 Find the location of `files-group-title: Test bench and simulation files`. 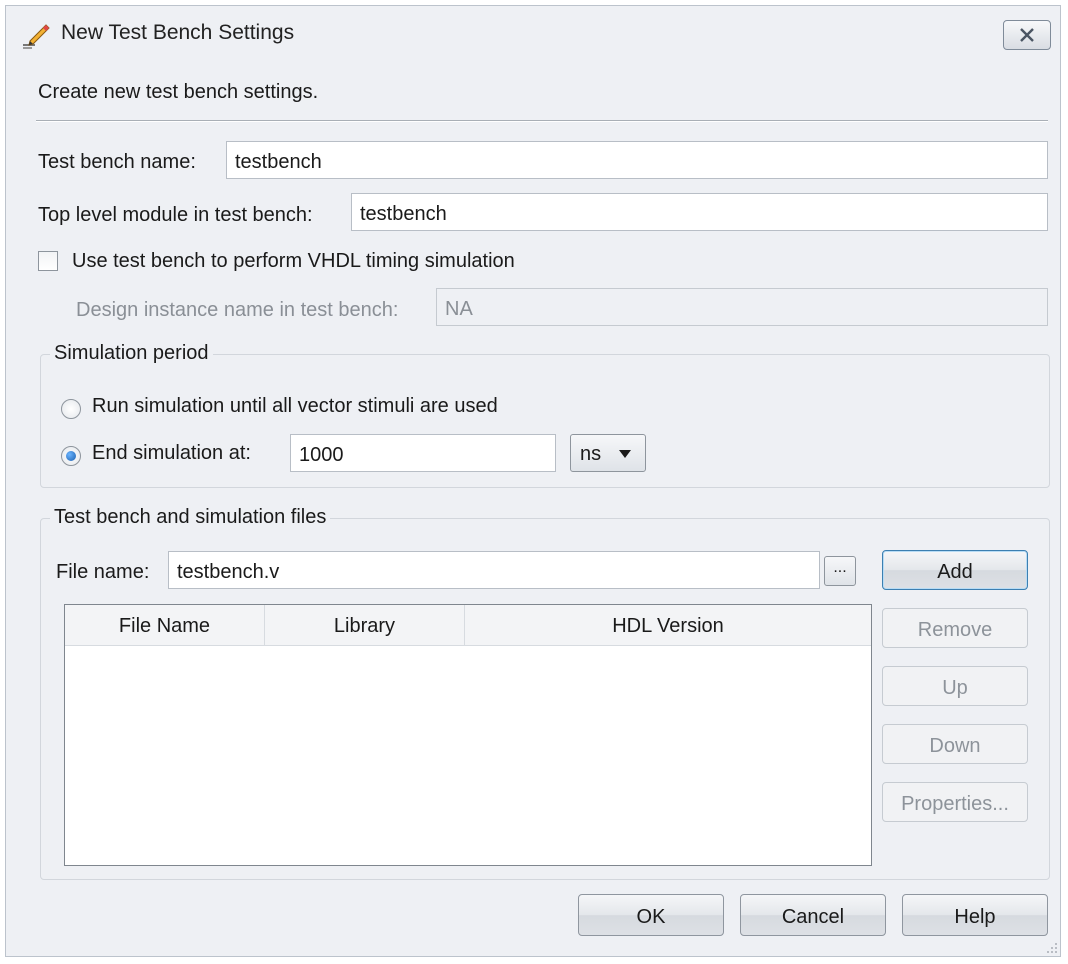

files-group-title: Test bench and simulation files is located at coordinates (190, 517).